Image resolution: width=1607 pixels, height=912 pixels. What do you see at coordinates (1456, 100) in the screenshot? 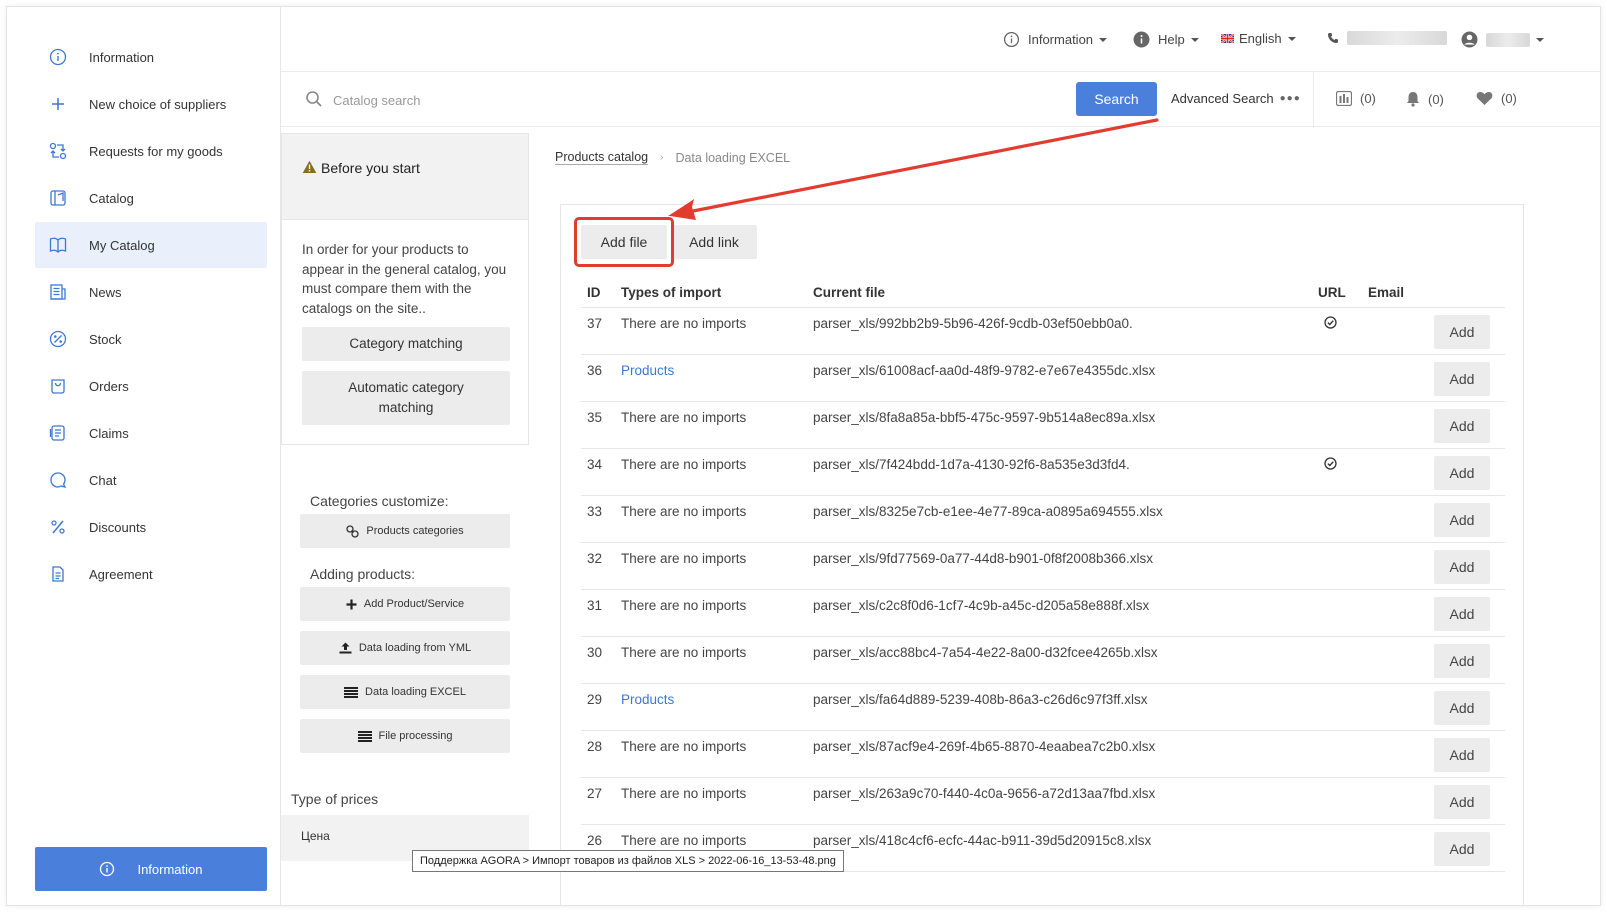
I see `counters: (0) (0) (0)` at bounding box center [1456, 100].